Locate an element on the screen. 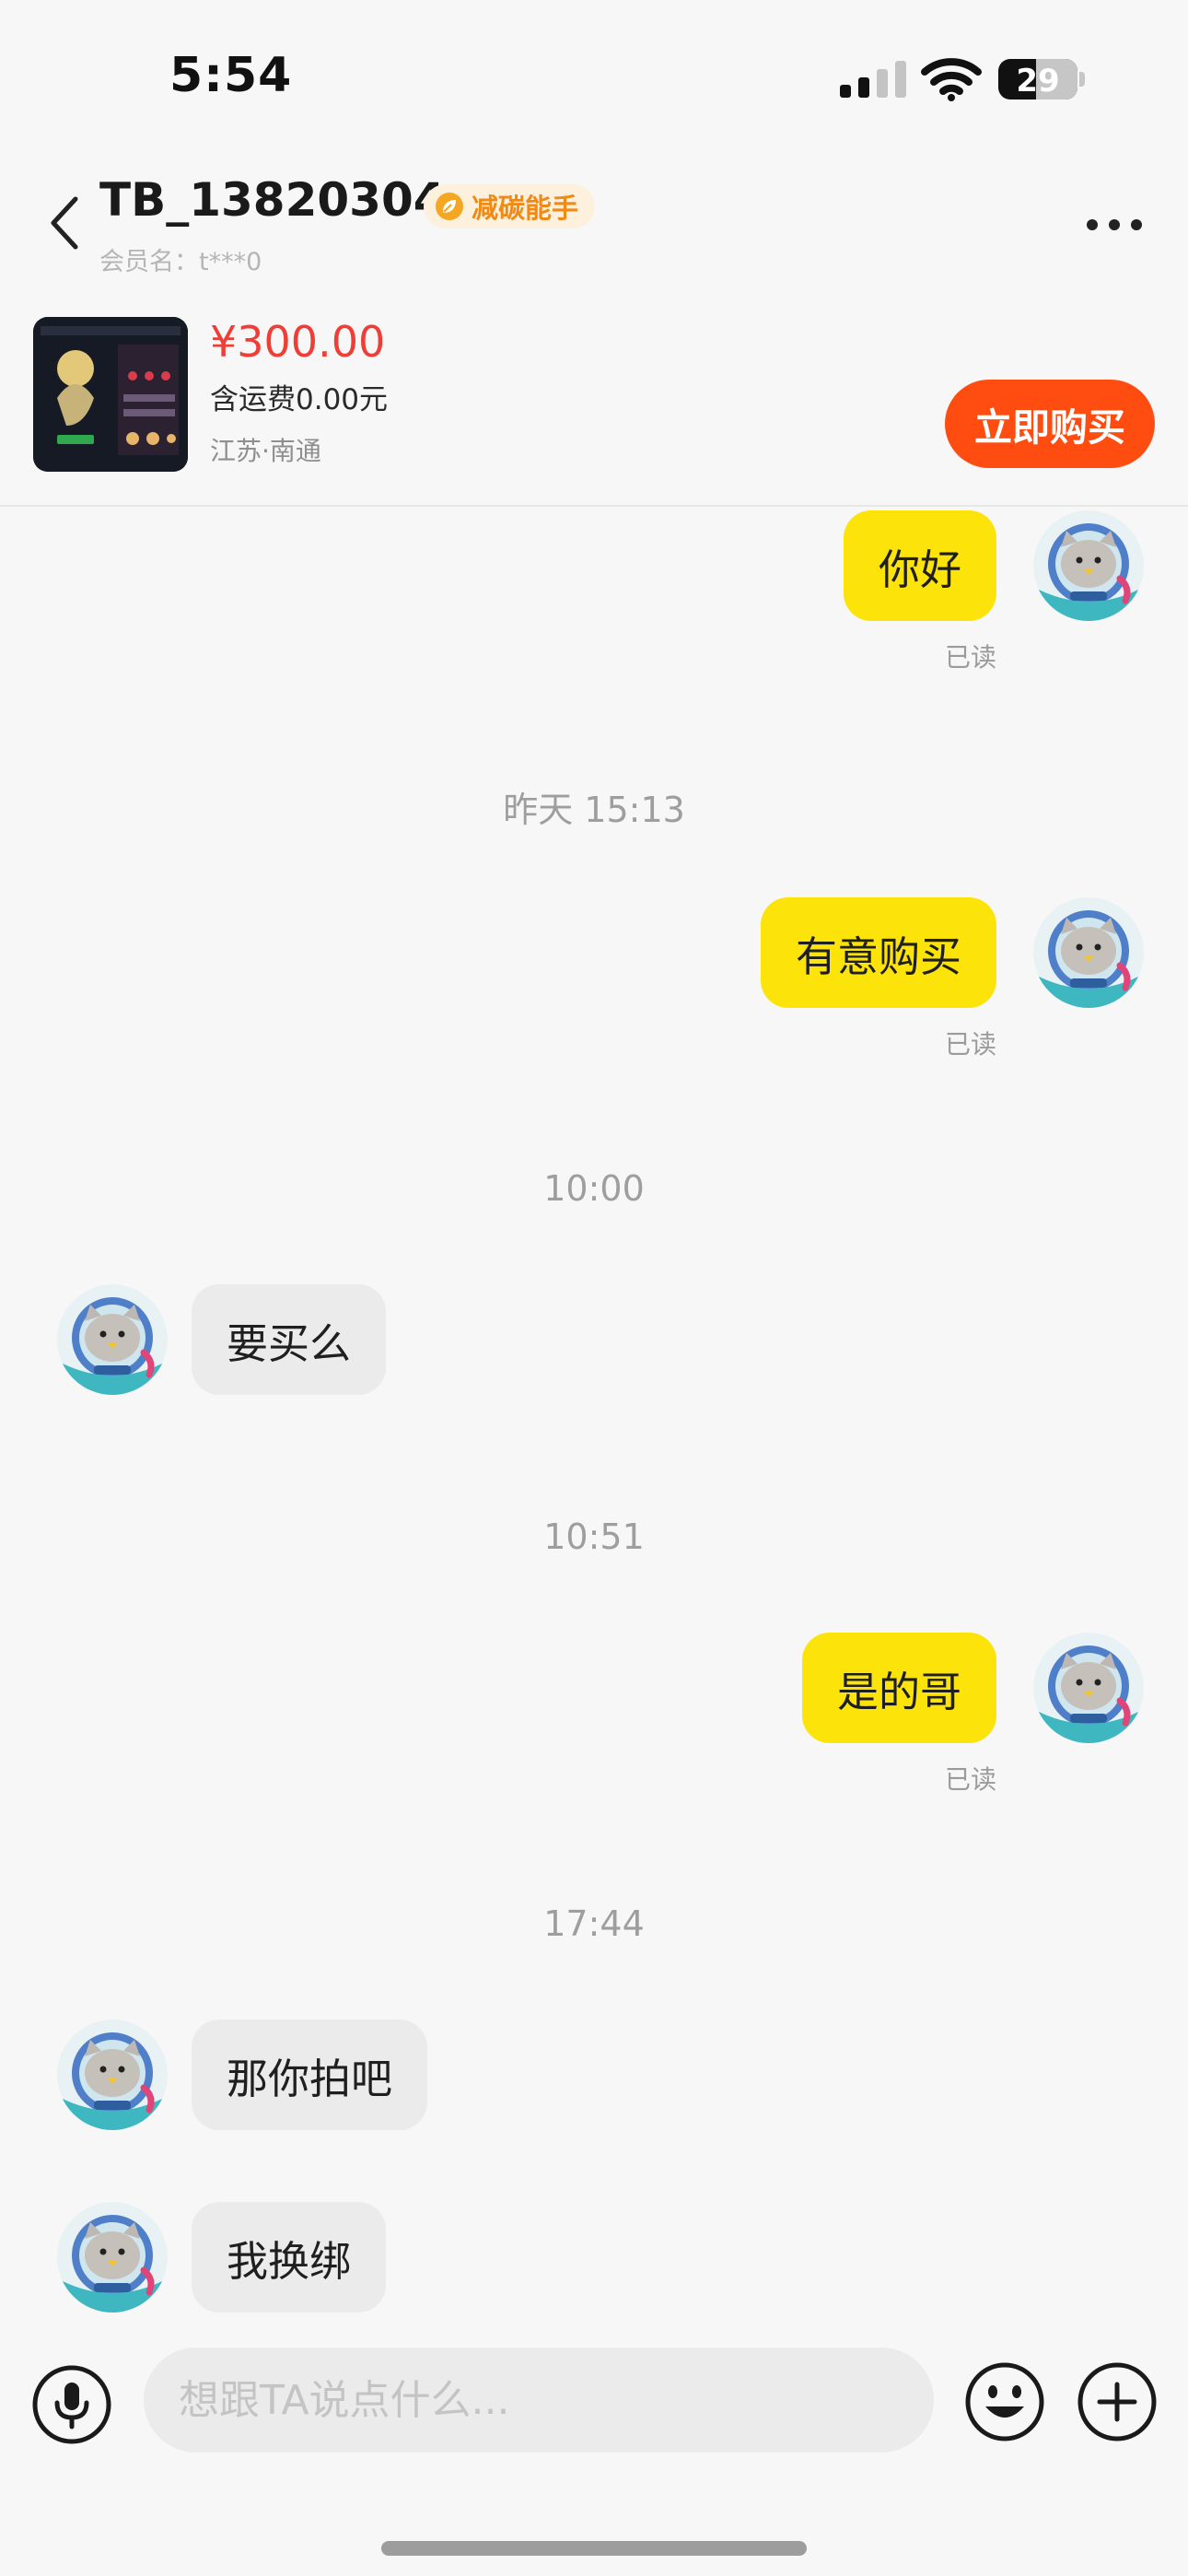 This screenshot has width=1188, height=2576. leaf-icon is located at coordinates (449, 206).